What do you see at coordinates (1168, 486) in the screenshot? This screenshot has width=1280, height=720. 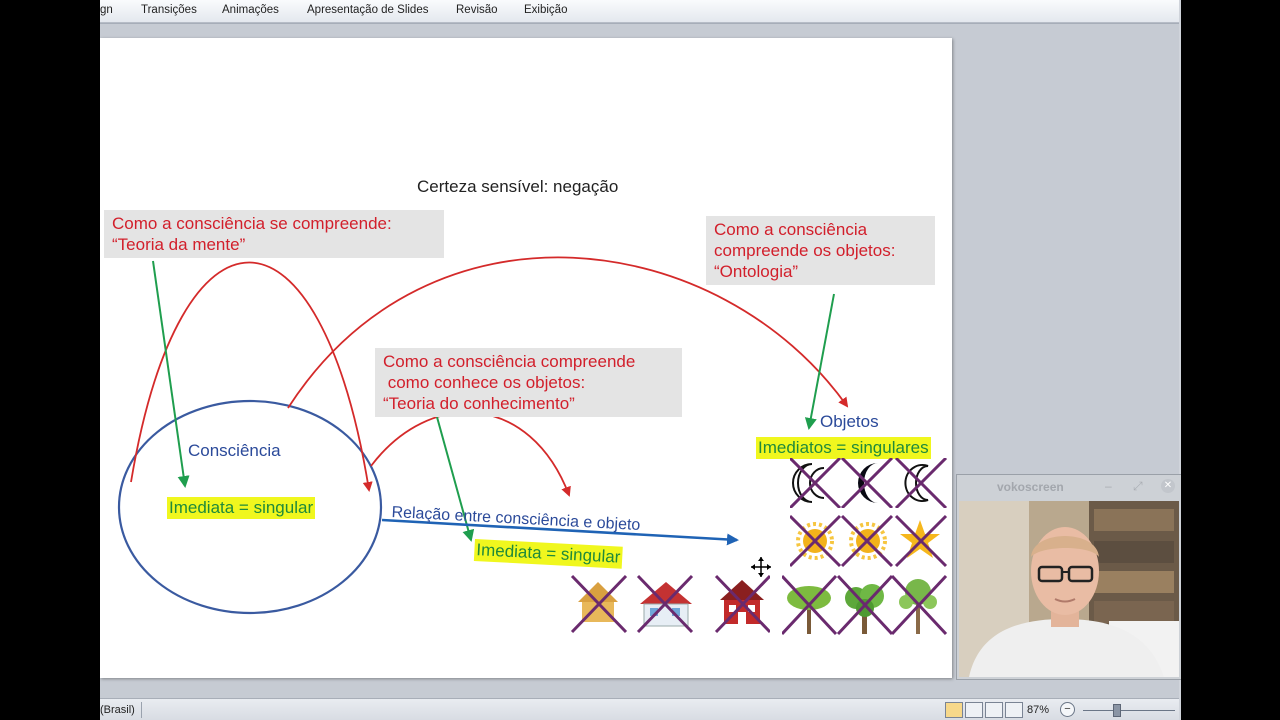 I see `close-icon: ✕` at bounding box center [1168, 486].